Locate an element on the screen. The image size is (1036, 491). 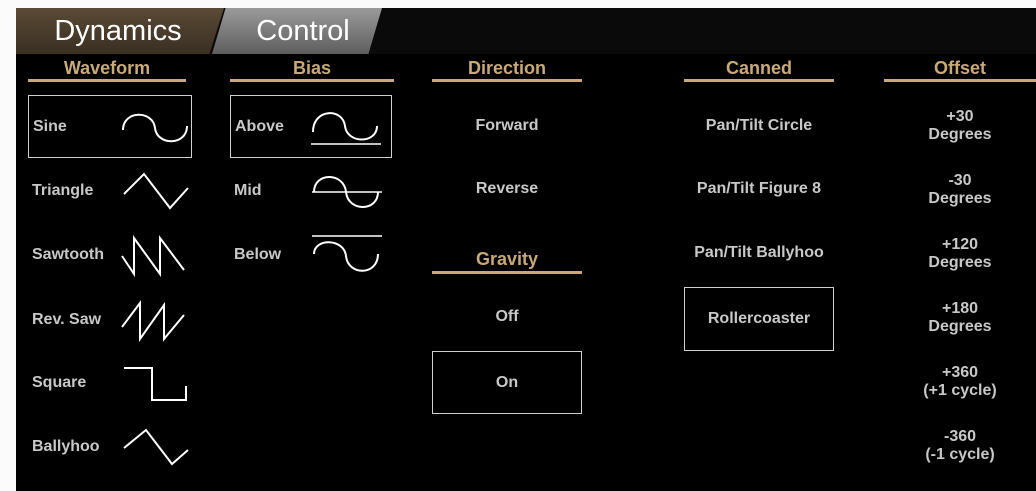
canned-pan-tilt-figure-8-button: Pan/Tilt Figure 8 is located at coordinates (759, 189).